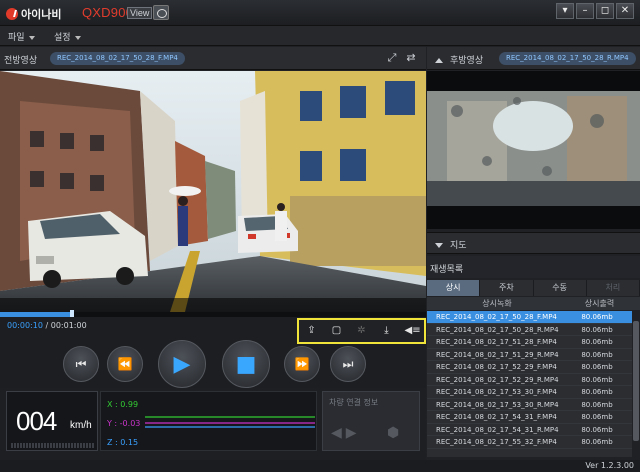  I want to click on list-item: REC_2014_08_02_17_54_31_R.MP4 80.06mb, so click(533, 430).